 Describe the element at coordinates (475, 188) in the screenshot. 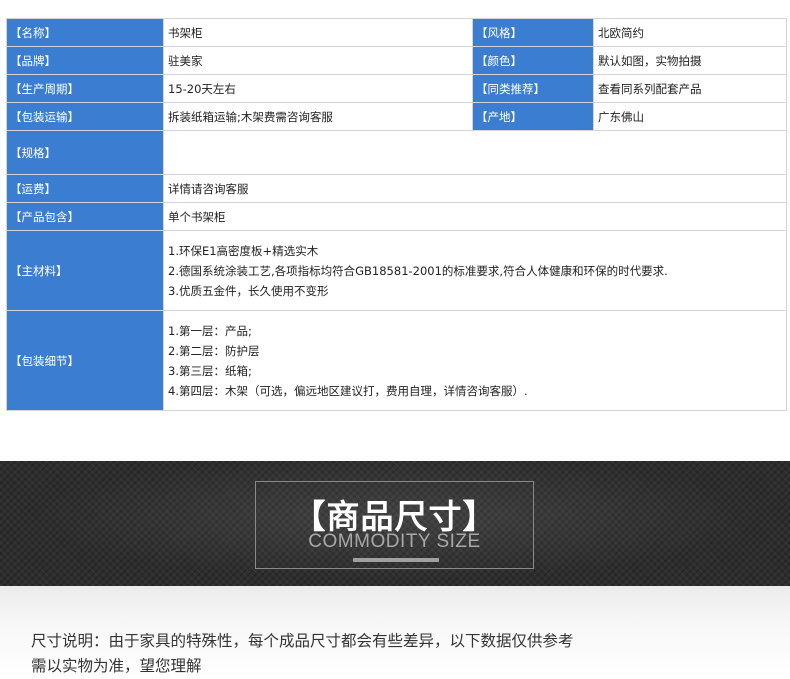

I see `freight-value: 详情请咨询客服` at that location.